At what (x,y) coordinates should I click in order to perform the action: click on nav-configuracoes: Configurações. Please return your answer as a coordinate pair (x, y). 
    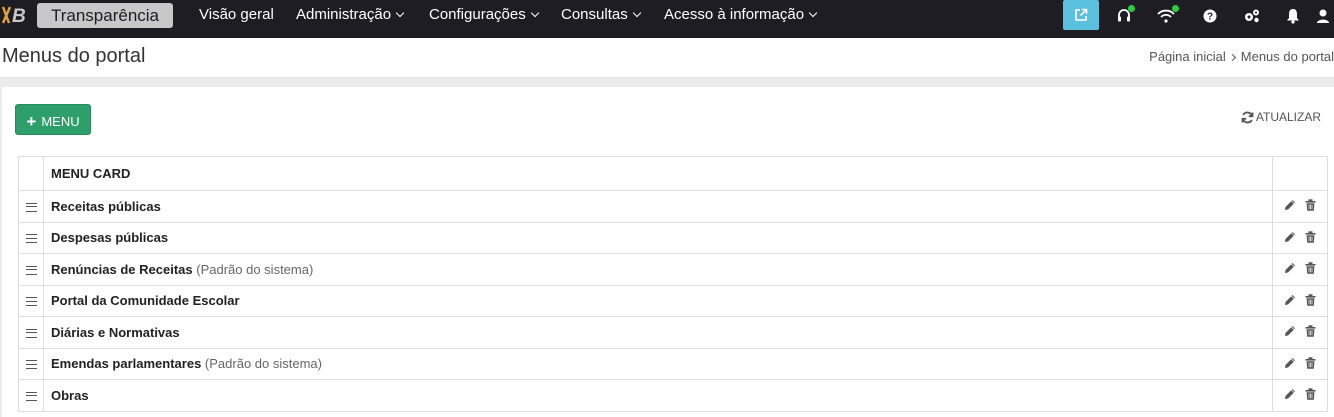
    Looking at the image, I should click on (484, 15).